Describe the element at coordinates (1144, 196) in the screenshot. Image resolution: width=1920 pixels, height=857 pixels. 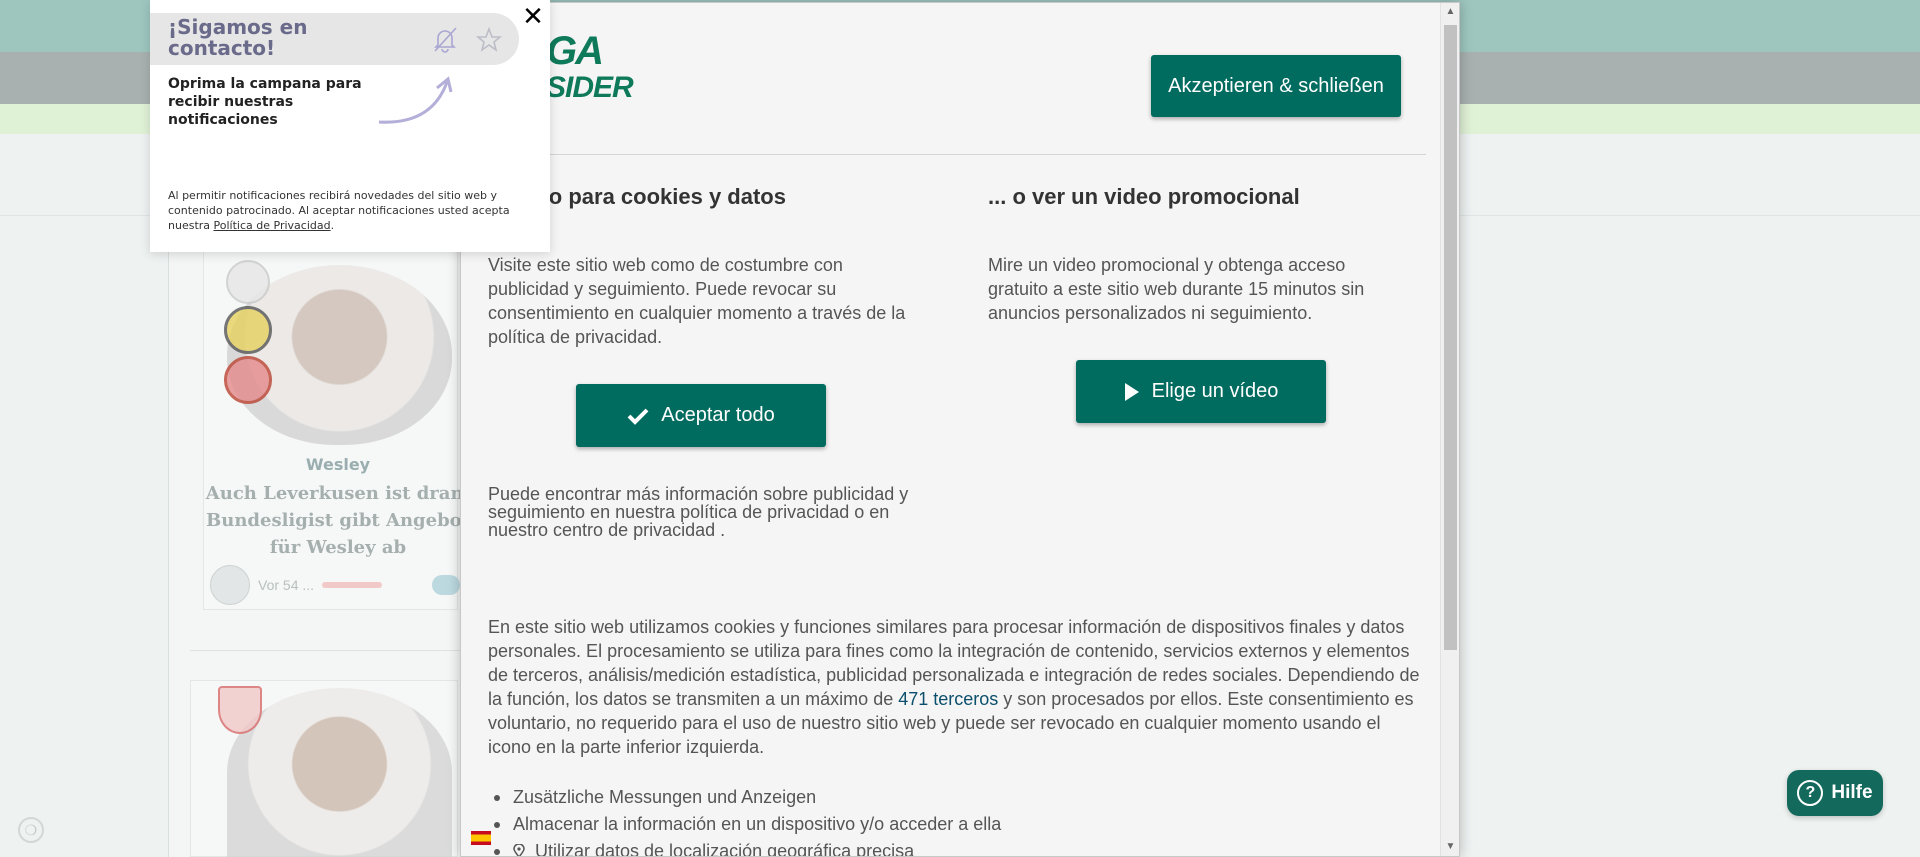
I see `video-column-title: ... o ver un video promocional` at that location.